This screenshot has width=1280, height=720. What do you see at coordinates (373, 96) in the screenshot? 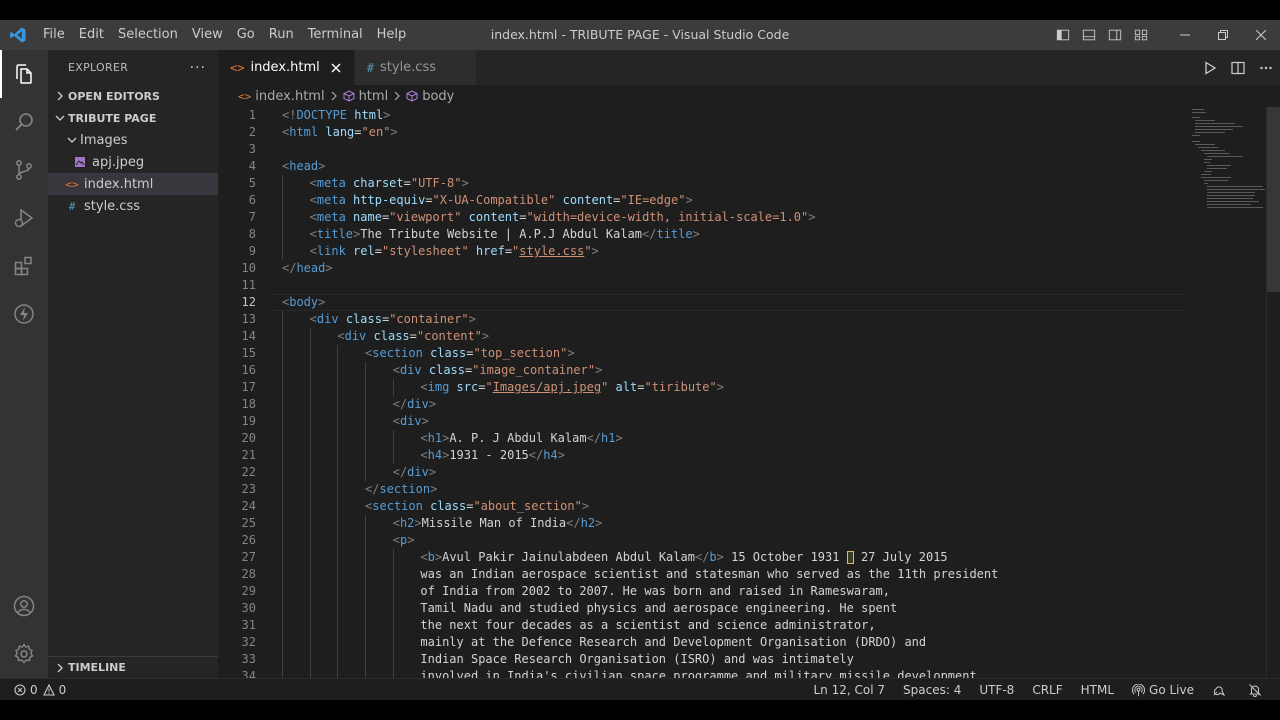
I see `breadcrumb-html-label: html` at bounding box center [373, 96].